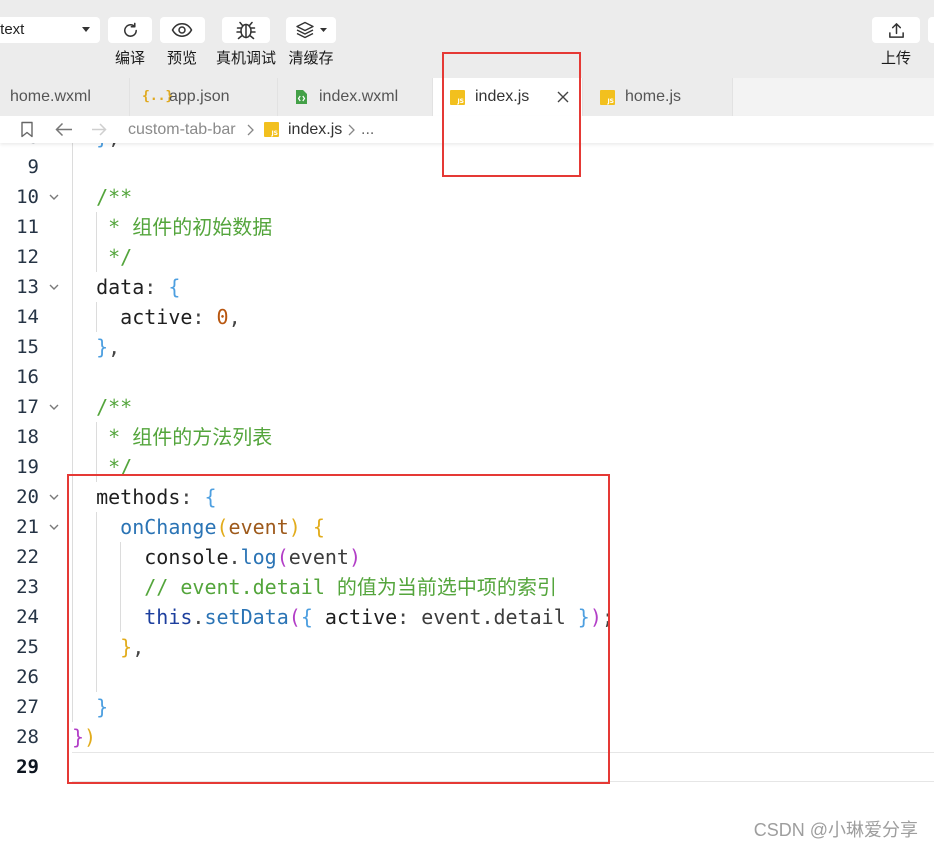 The width and height of the screenshot is (934, 850). What do you see at coordinates (467, 437) in the screenshot?
I see `code-line: 18 * 组件的方法列表` at bounding box center [467, 437].